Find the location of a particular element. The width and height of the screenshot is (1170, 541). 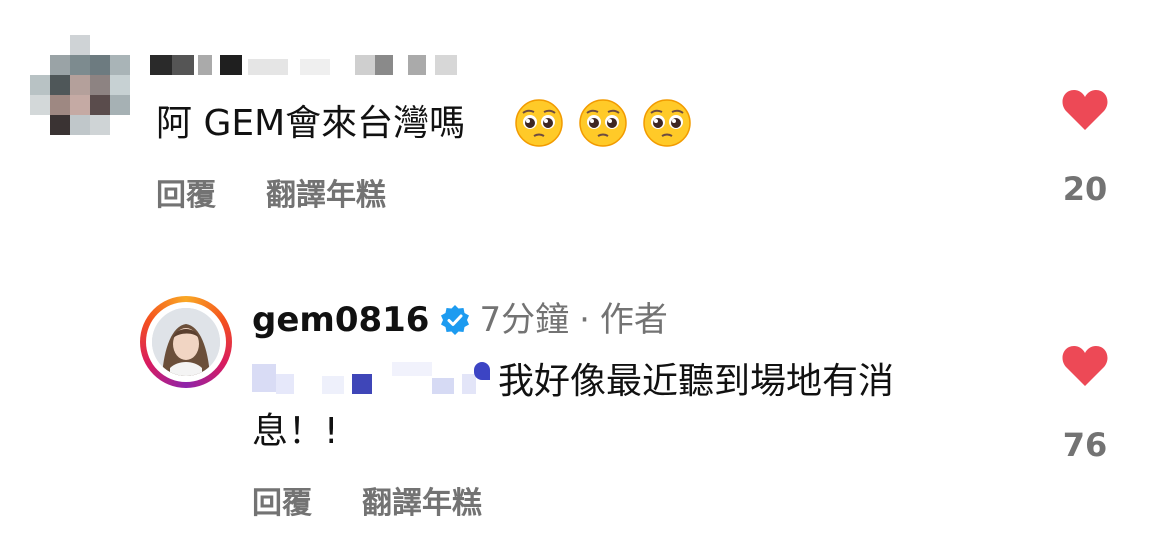

like-count: 20 is located at coordinates (1085, 189).